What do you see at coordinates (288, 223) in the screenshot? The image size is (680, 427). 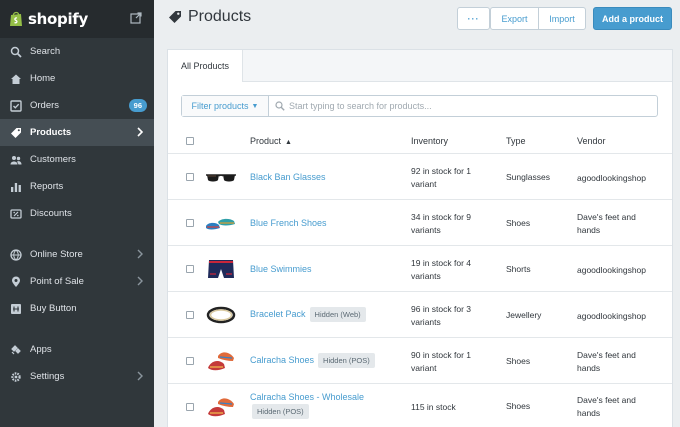 I see `product-name-link: Blue French Shoes` at bounding box center [288, 223].